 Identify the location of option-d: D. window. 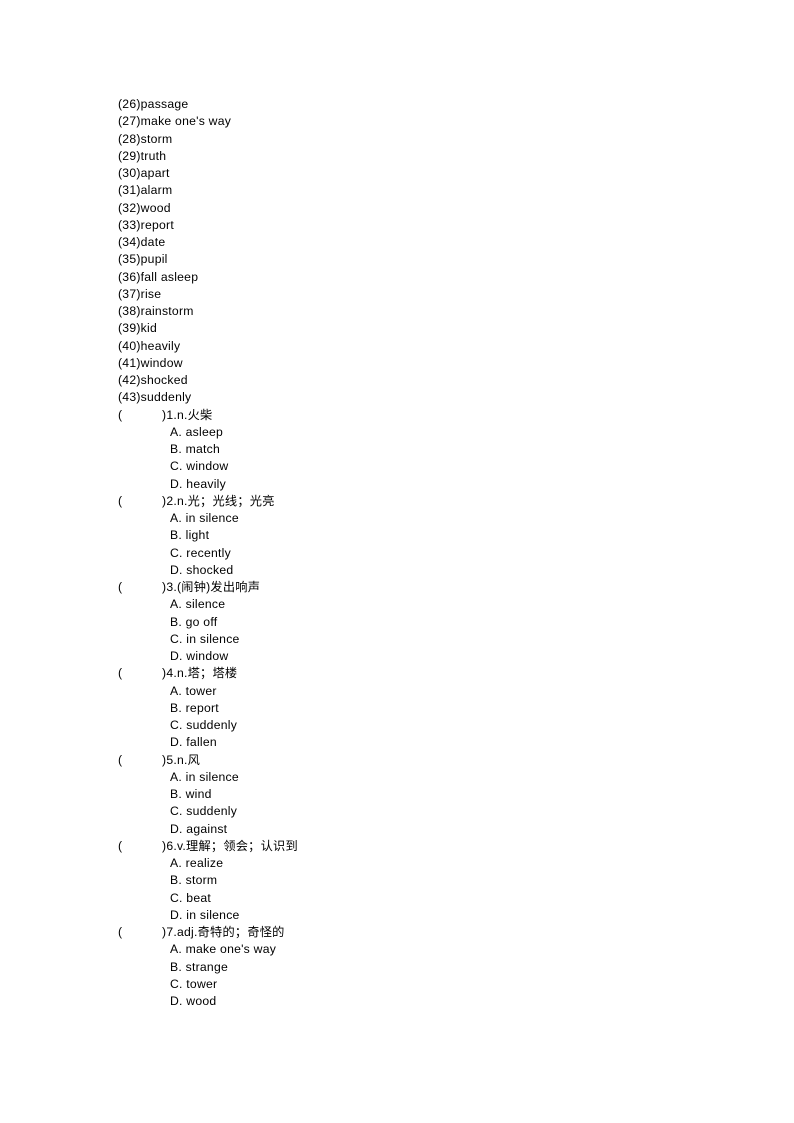
(418, 656).